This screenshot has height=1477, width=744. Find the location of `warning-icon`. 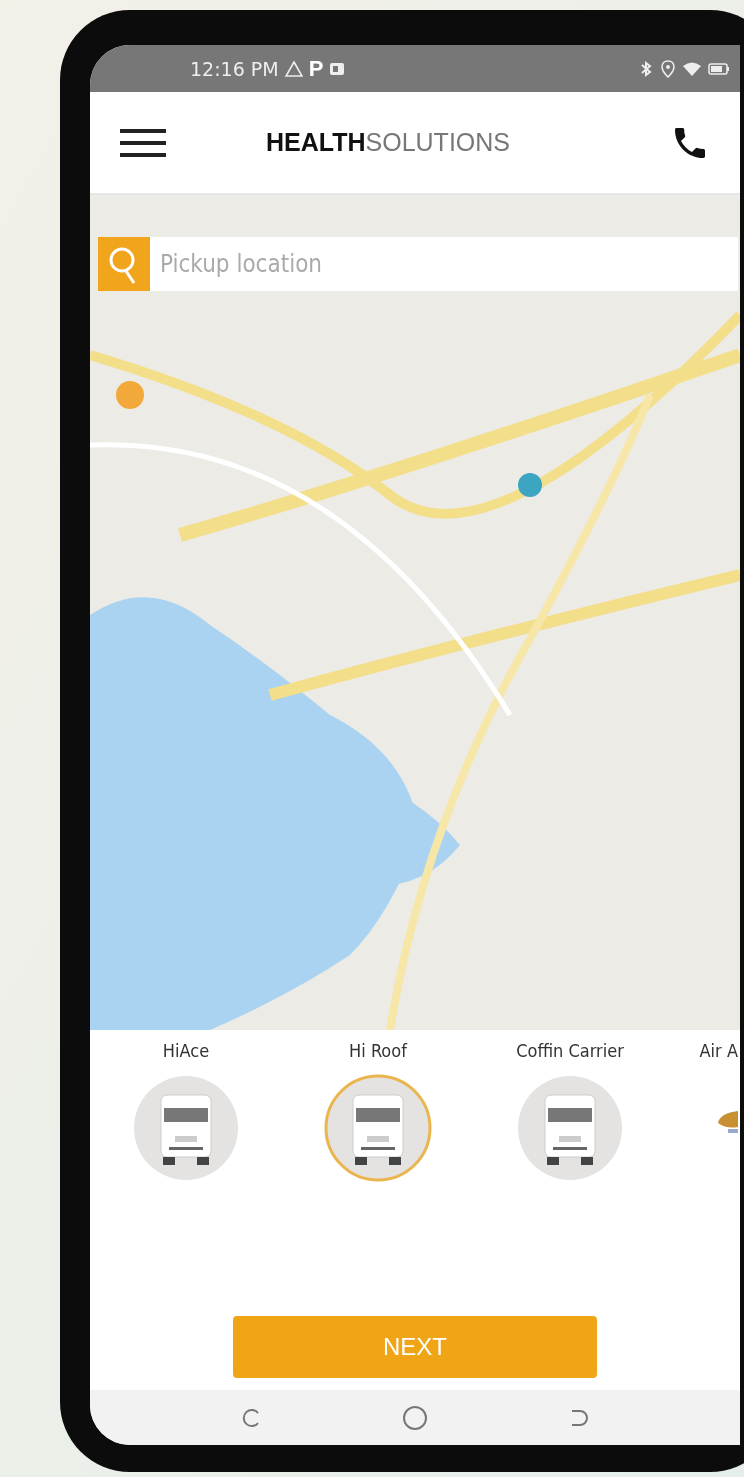

warning-icon is located at coordinates (293, 68).